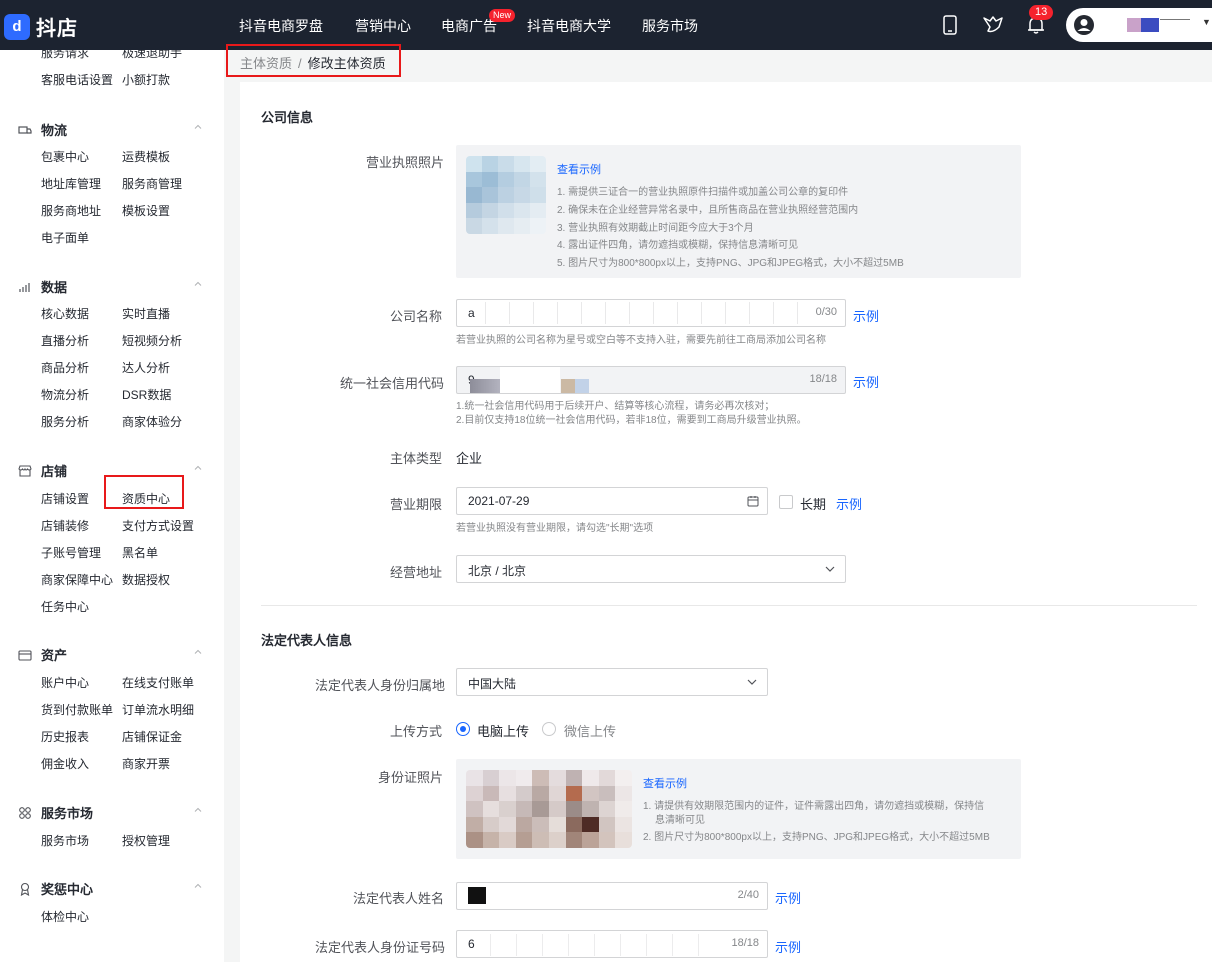  Describe the element at coordinates (651, 569) in the screenshot. I see `address-select: 北京 / 北京` at that location.